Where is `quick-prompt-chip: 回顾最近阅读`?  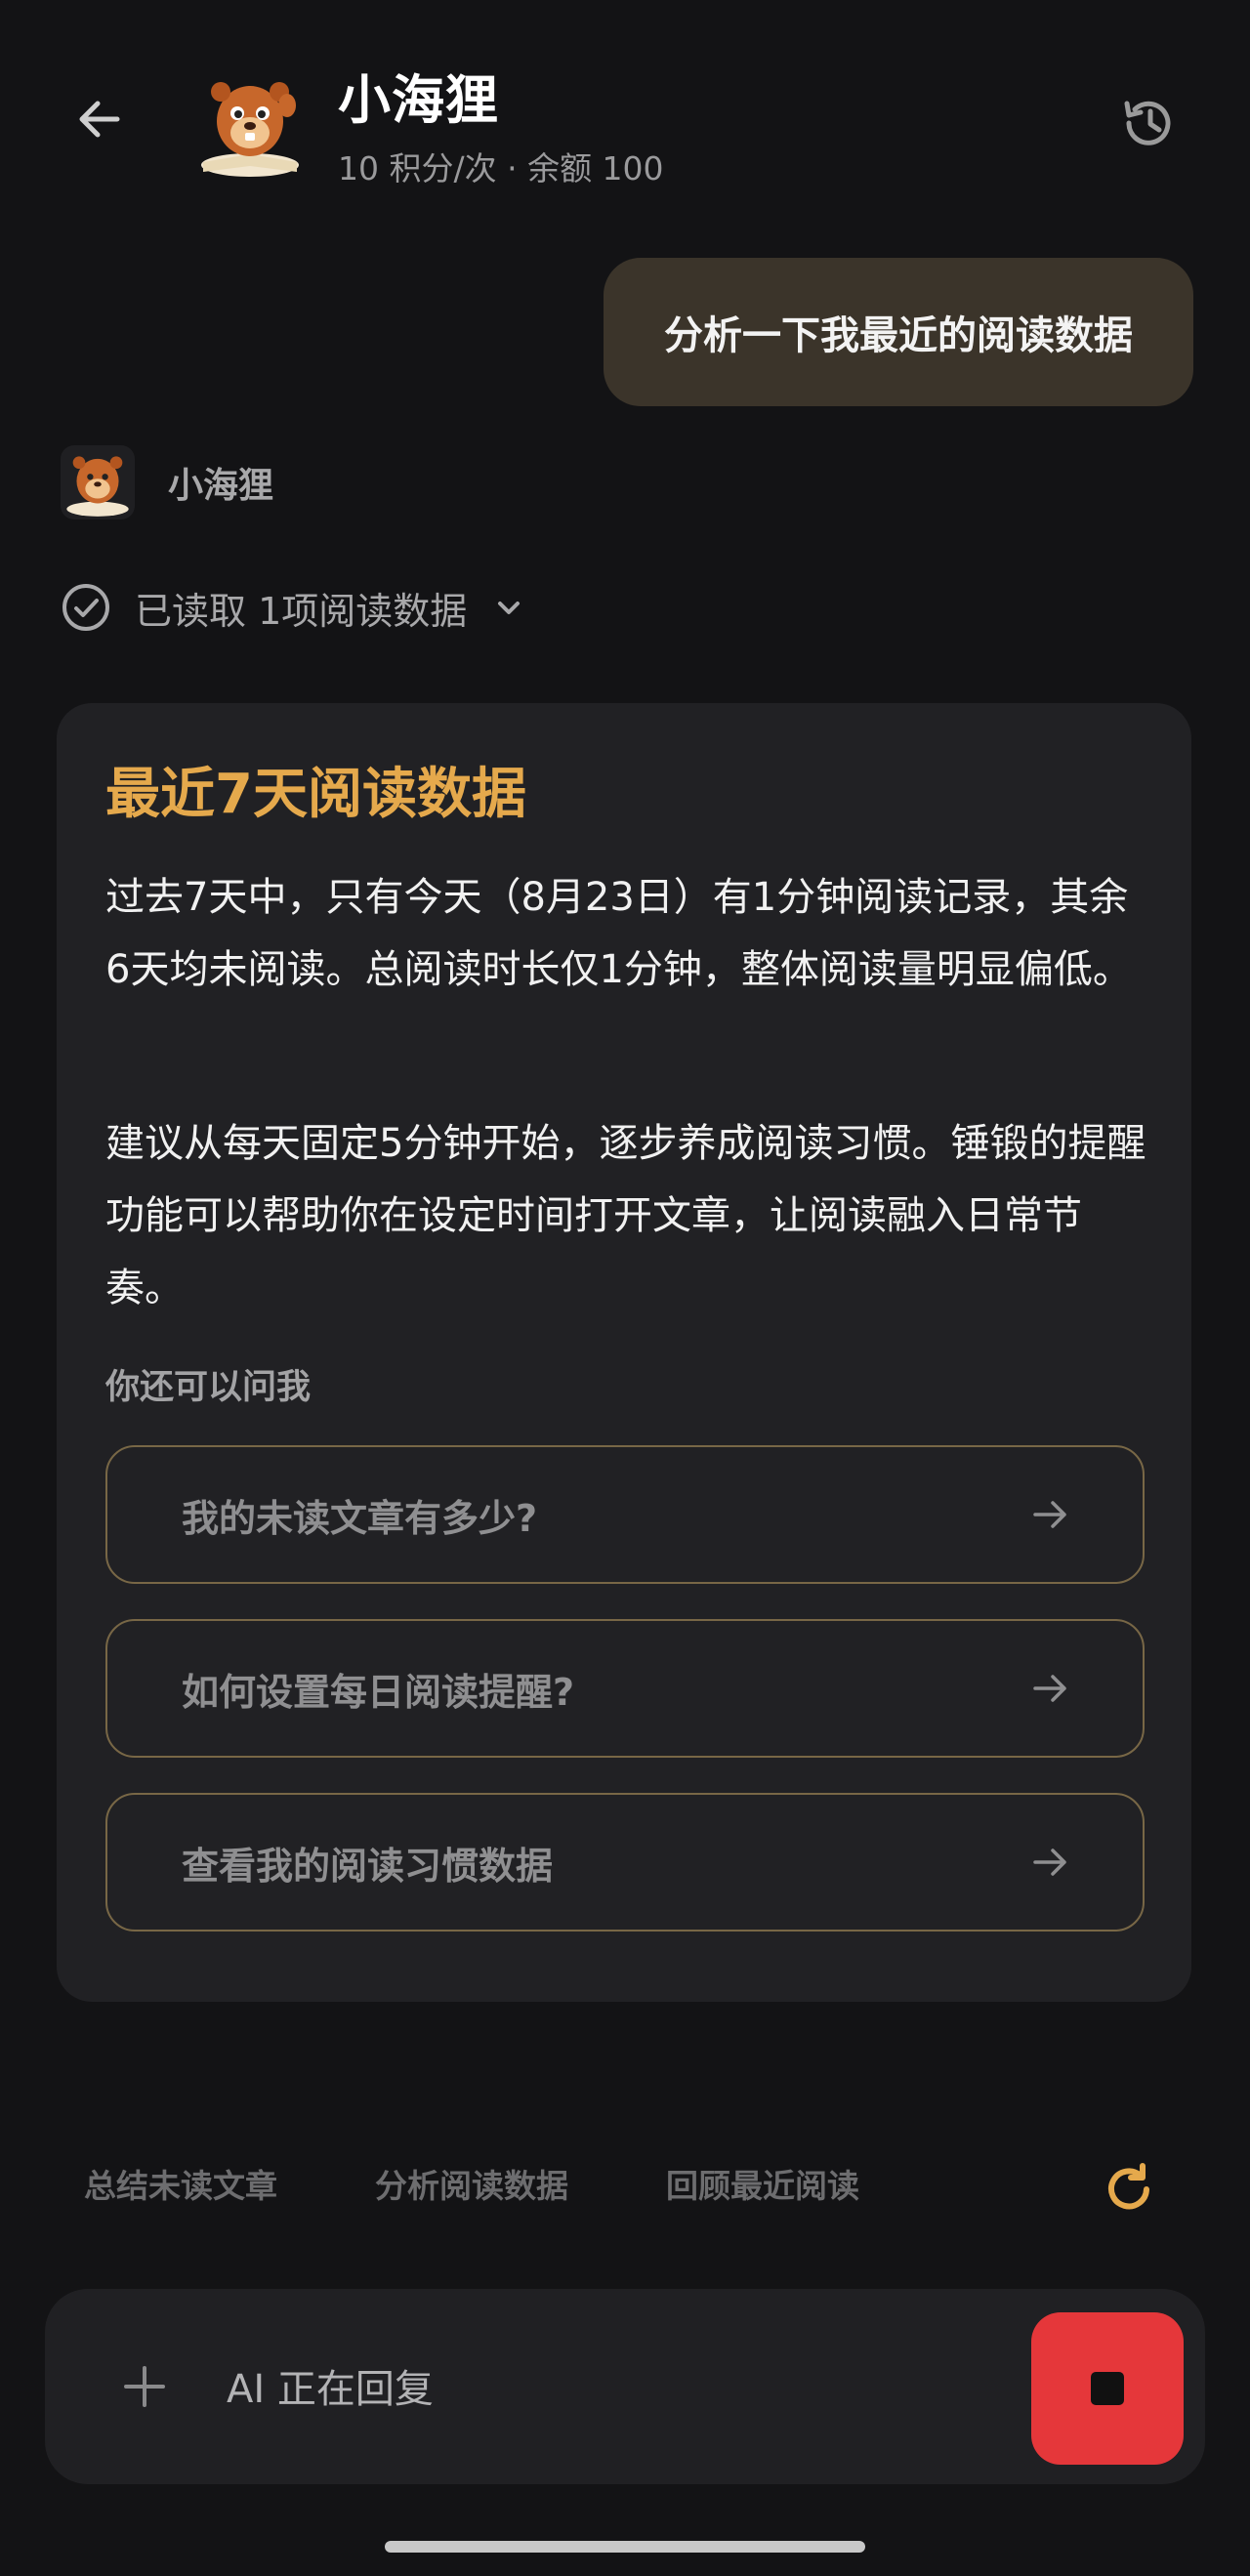 quick-prompt-chip: 回顾最近阅读 is located at coordinates (763, 2183).